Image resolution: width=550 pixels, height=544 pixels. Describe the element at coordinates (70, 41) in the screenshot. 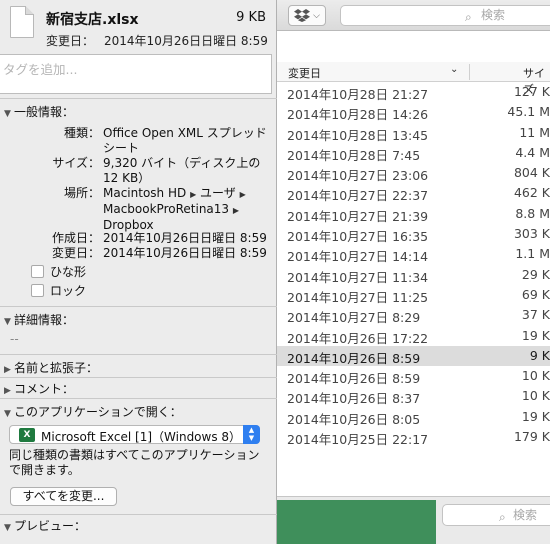

I see `header-modified-label: 変更日：` at that location.